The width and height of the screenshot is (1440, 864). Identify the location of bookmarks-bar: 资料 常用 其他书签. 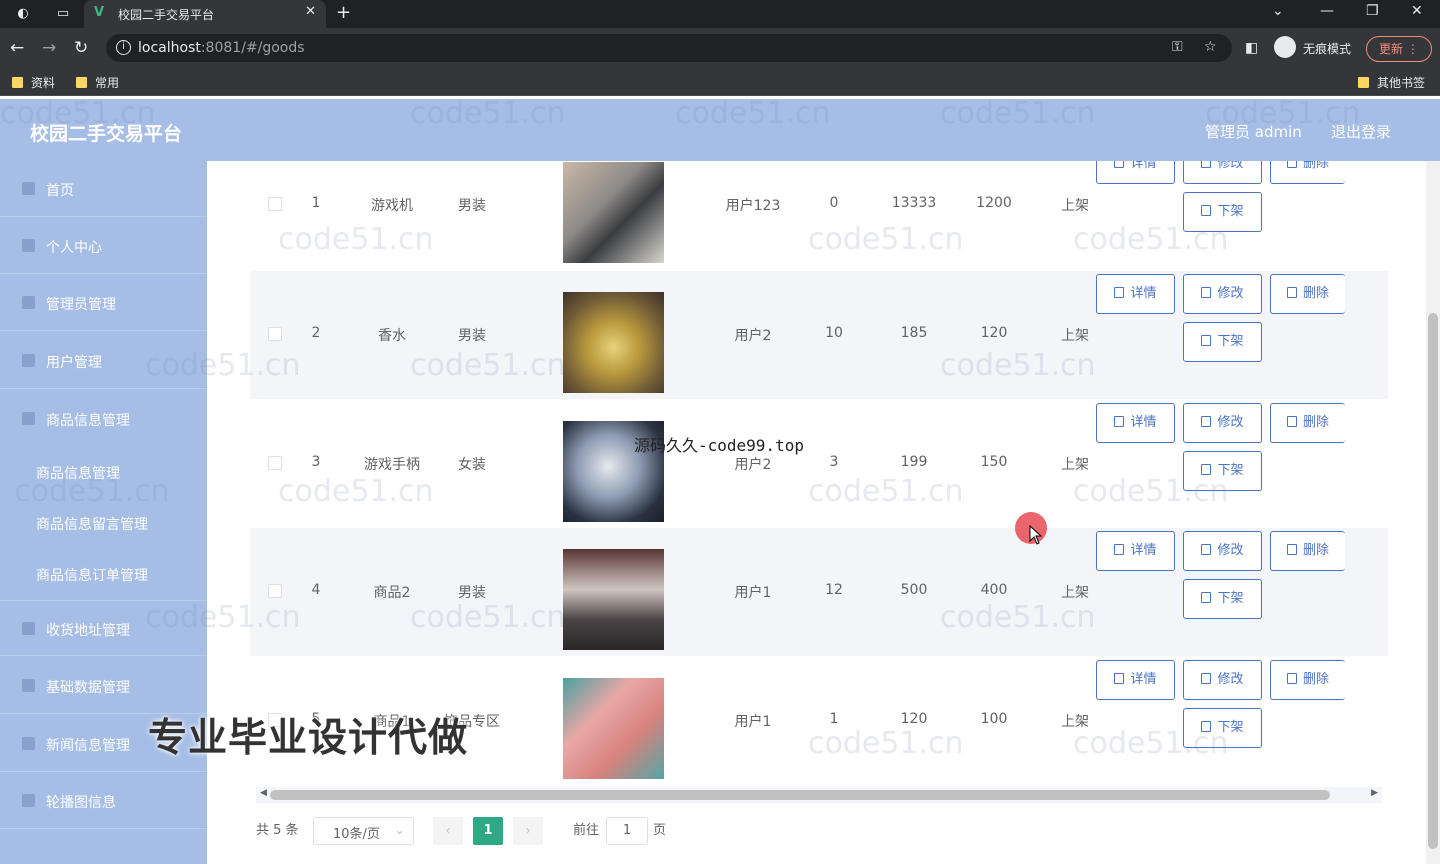
(720, 82).